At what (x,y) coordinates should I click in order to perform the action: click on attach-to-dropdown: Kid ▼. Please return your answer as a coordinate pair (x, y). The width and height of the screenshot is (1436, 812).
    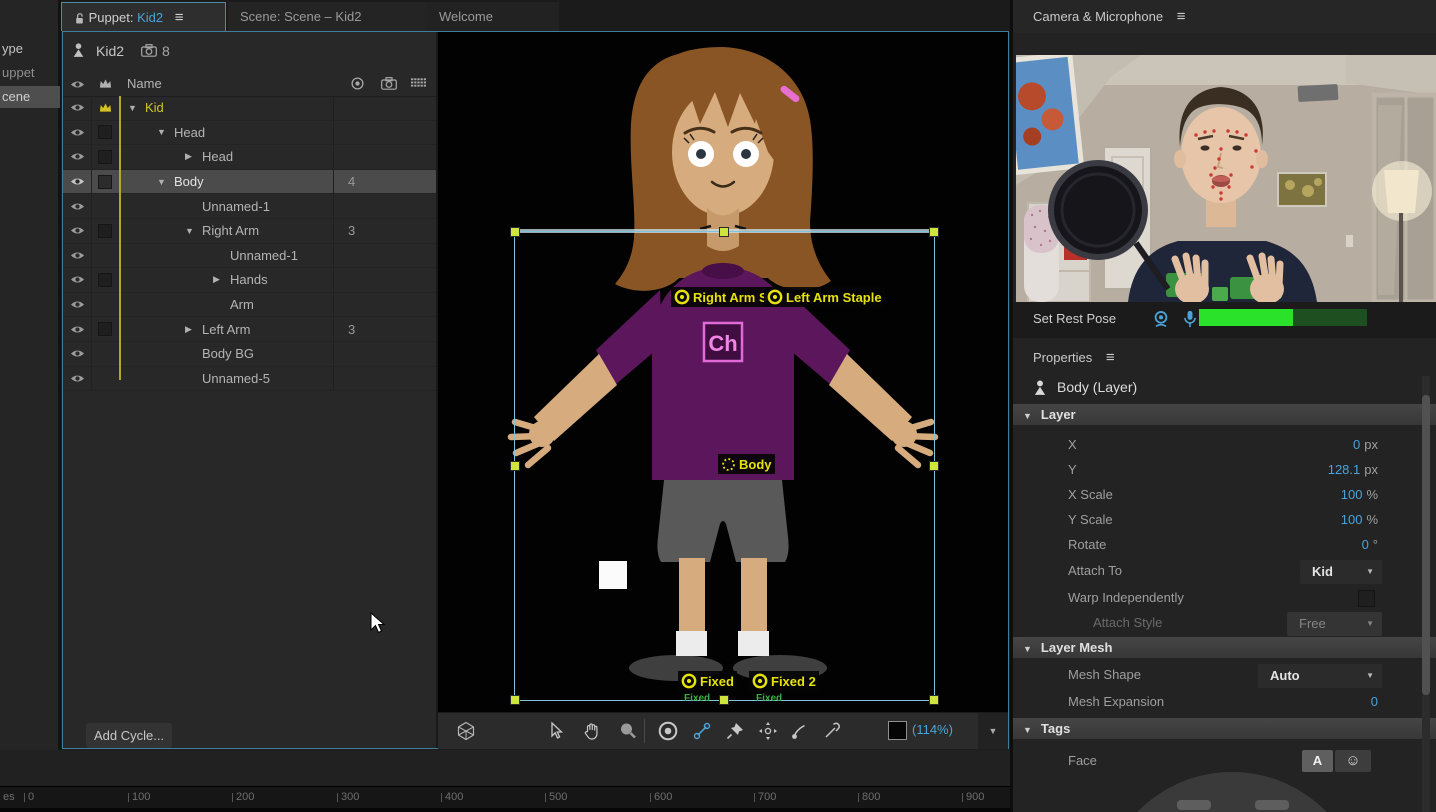
    Looking at the image, I should click on (1341, 572).